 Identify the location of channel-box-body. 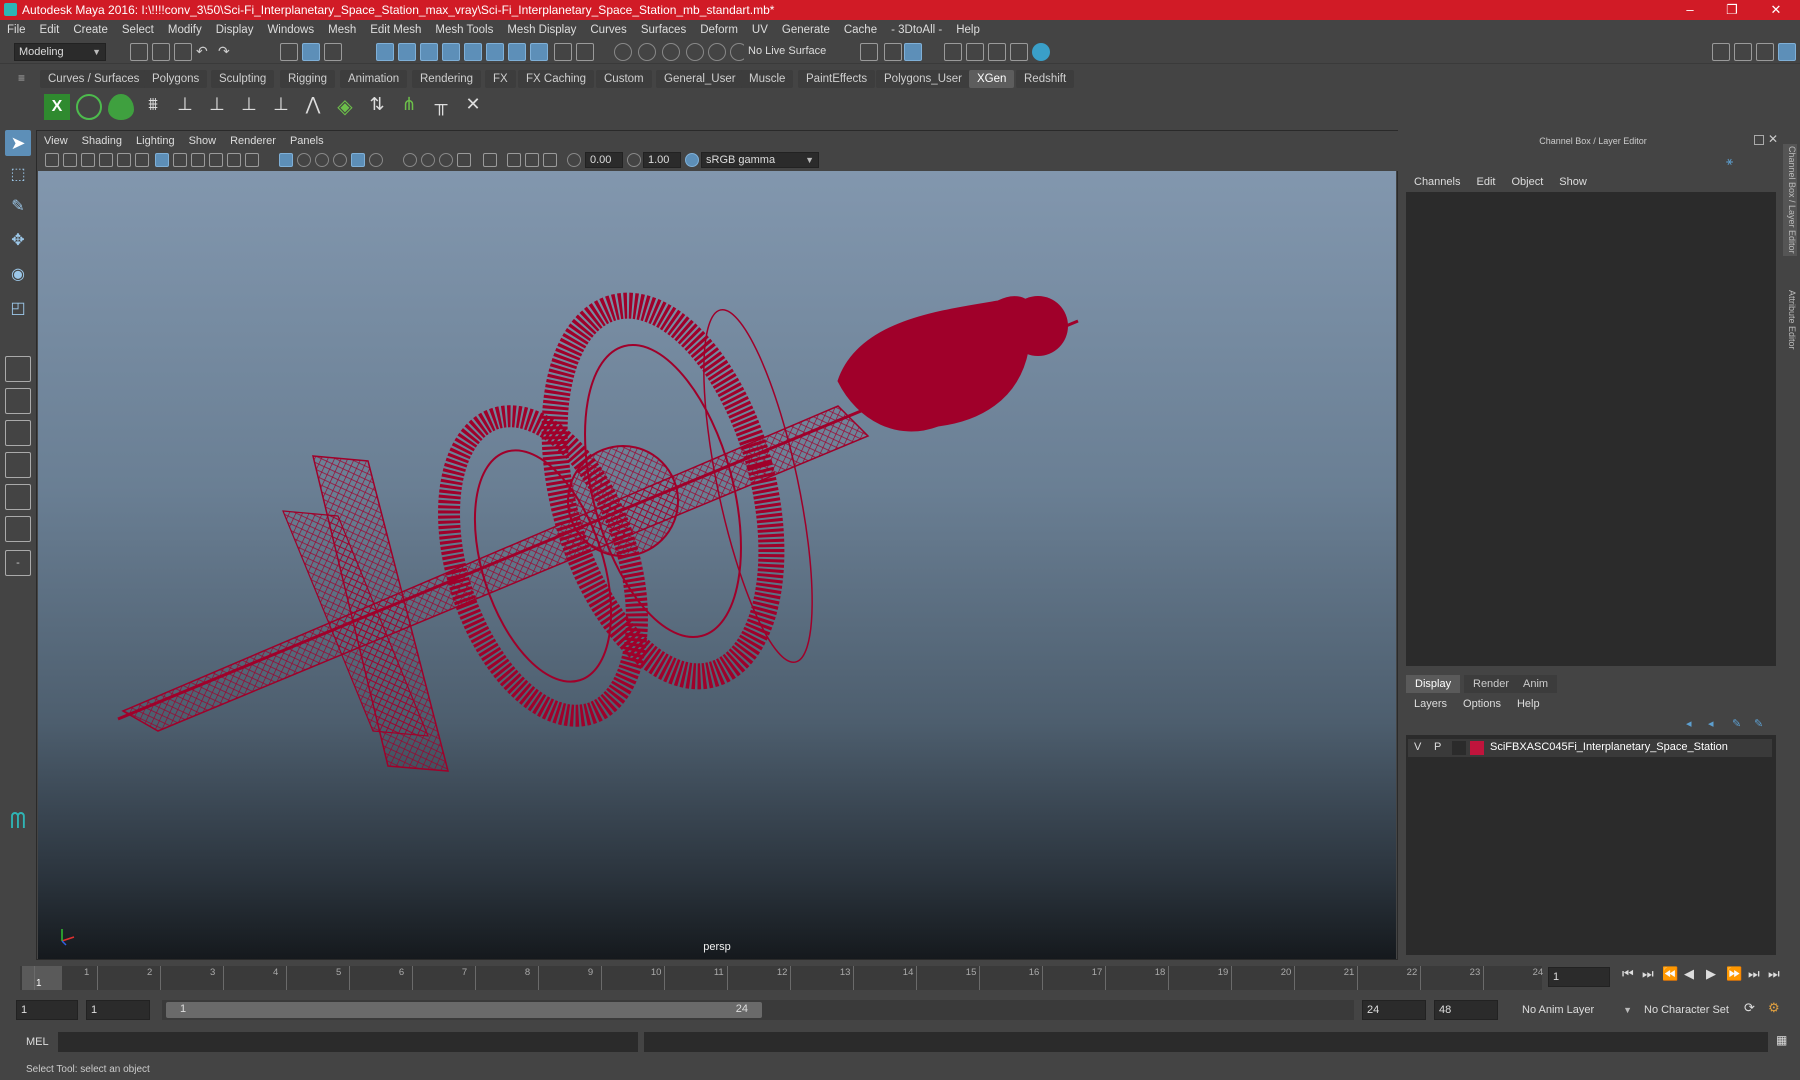
(1591, 429).